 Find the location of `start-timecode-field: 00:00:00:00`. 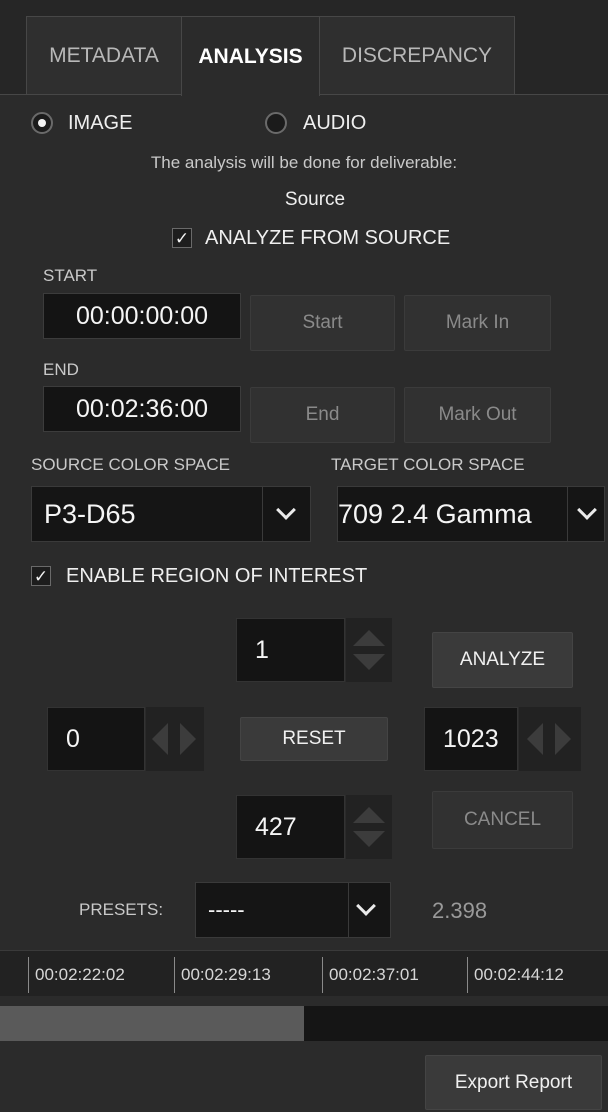

start-timecode-field: 00:00:00:00 is located at coordinates (142, 316).